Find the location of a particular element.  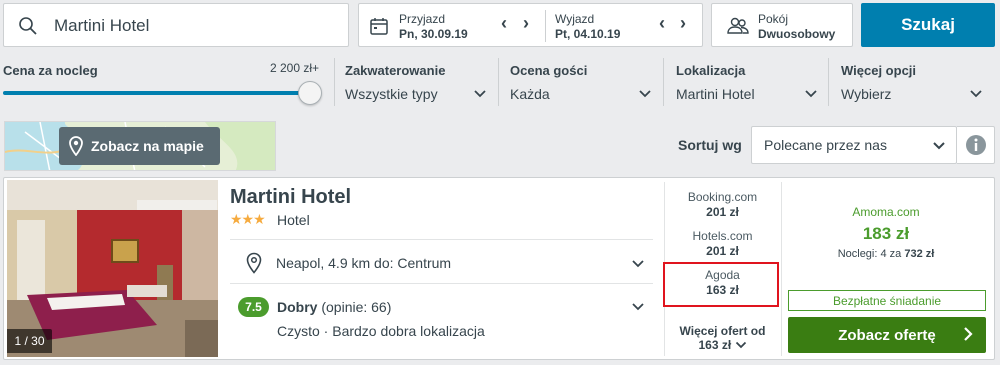

view-deal-label: Zobacz ofertę is located at coordinates (887, 335).